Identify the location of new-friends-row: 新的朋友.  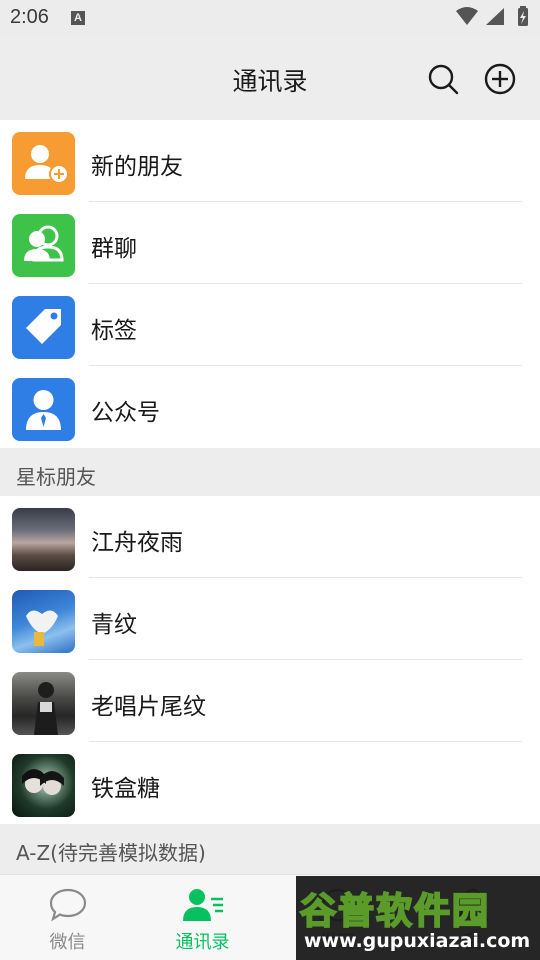
(270, 161).